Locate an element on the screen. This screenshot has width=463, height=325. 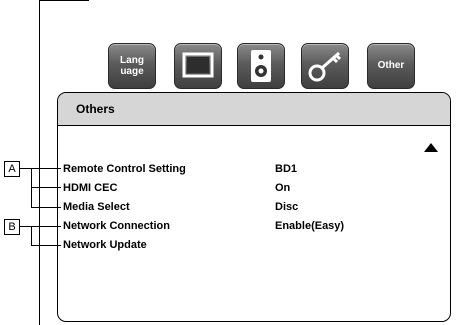
menu-item-remote-control-setting: Remote Control Setting is located at coordinates (124, 169).